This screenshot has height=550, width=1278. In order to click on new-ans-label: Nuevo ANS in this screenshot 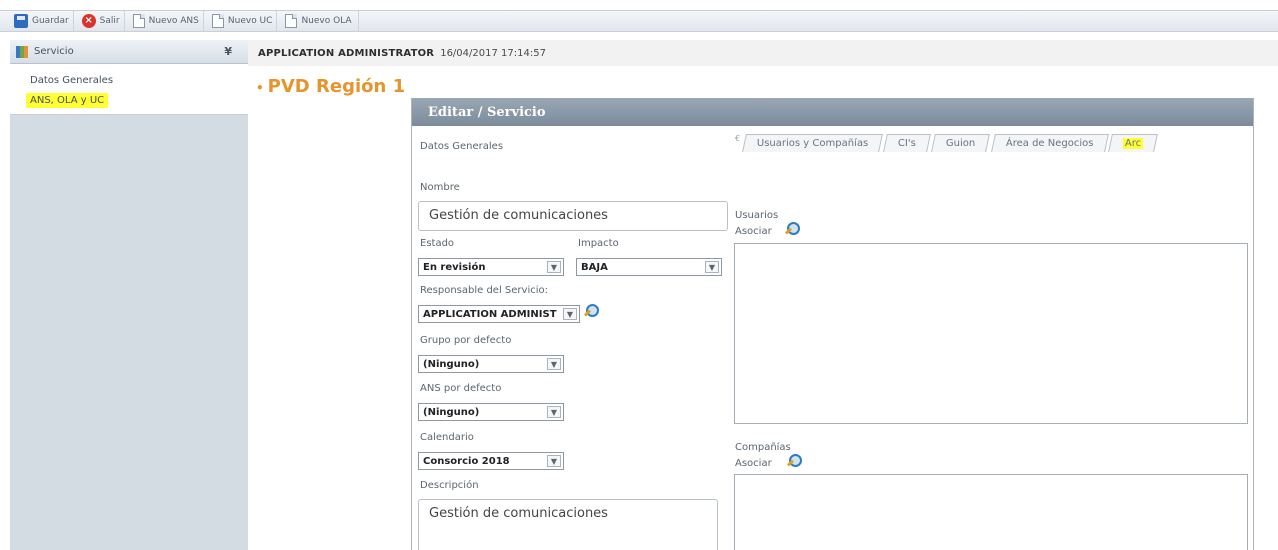, I will do `click(173, 21)`.